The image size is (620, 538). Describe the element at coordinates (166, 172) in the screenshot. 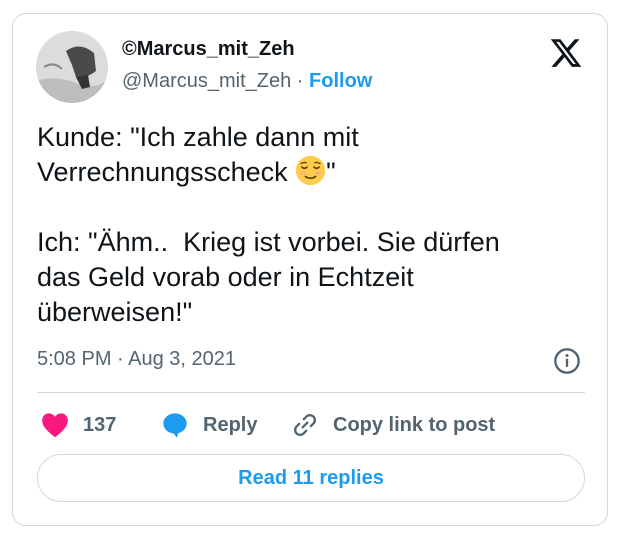

I see `tweet-line-2-start: Verrechnungsscheck` at that location.